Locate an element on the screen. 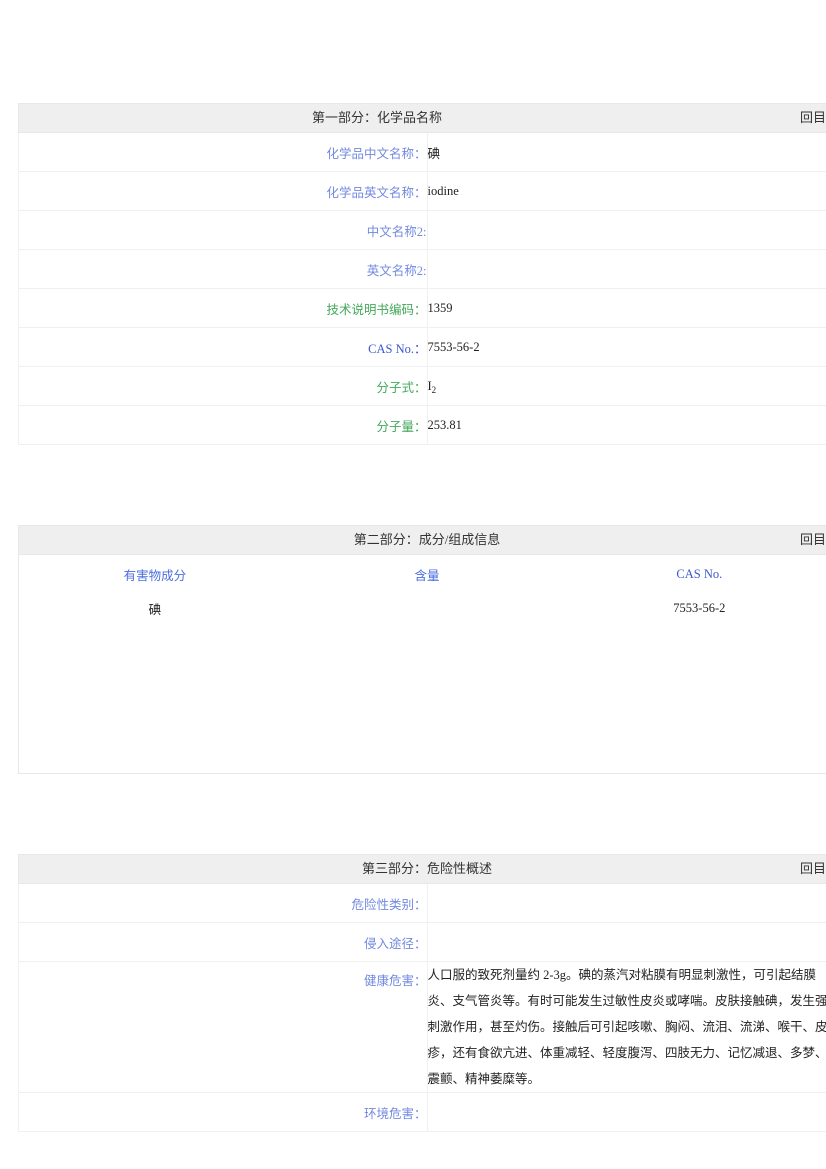  section-2-header-row: 第二部分：成分/组成信息 回目录 is located at coordinates (422, 540).